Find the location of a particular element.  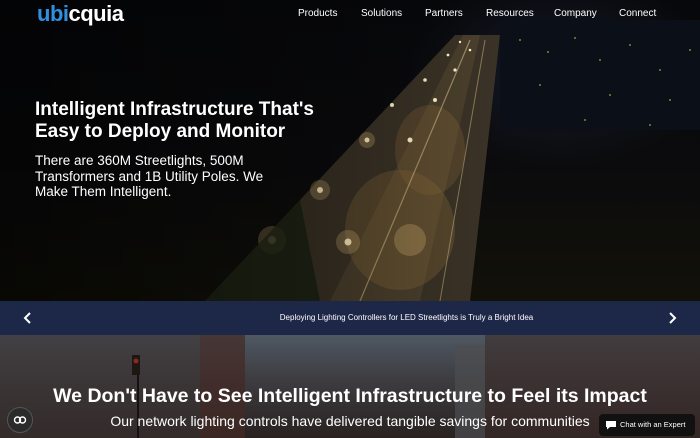

nav-item-resources: Resources is located at coordinates (510, 14).